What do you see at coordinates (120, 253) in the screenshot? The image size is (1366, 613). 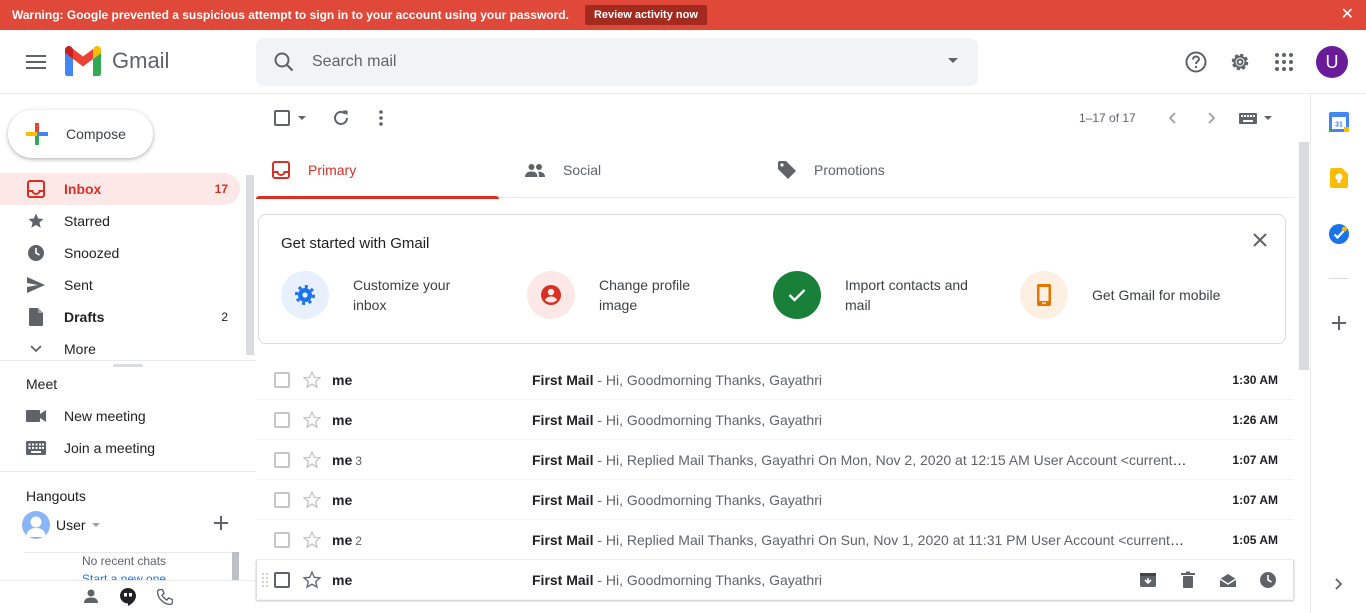 I see `sidebar-item-snoozed: Snoozed` at bounding box center [120, 253].